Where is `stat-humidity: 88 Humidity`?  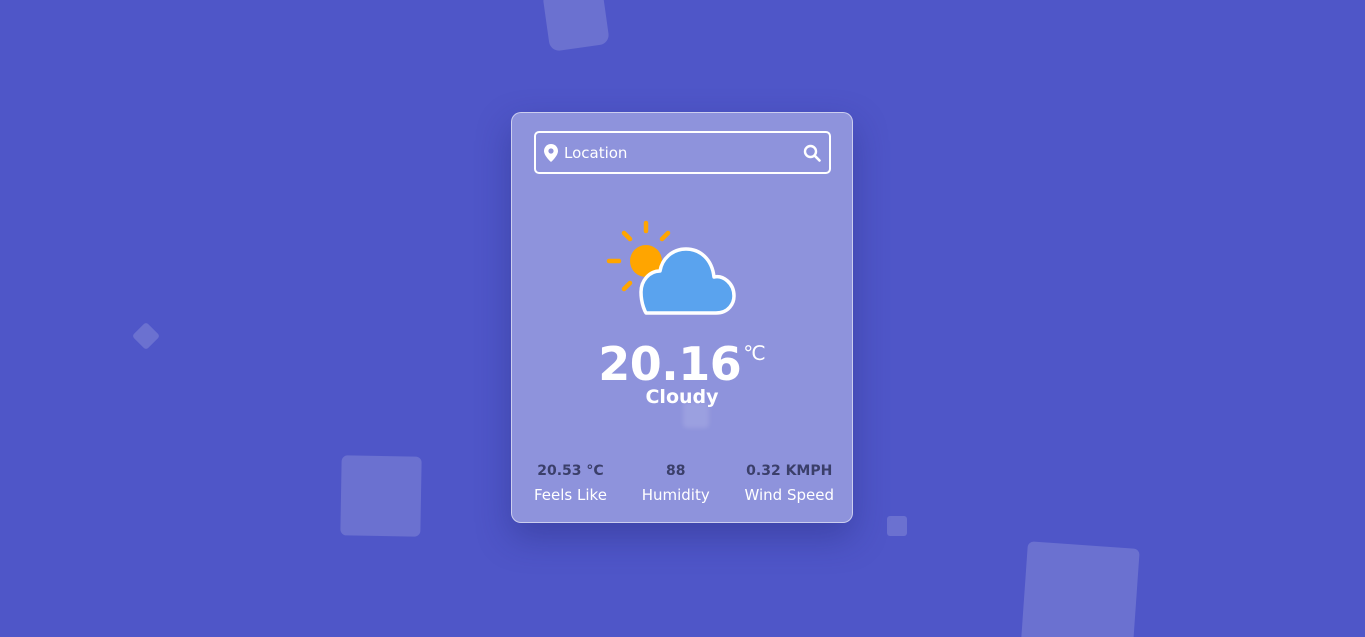 stat-humidity: 88 Humidity is located at coordinates (676, 485).